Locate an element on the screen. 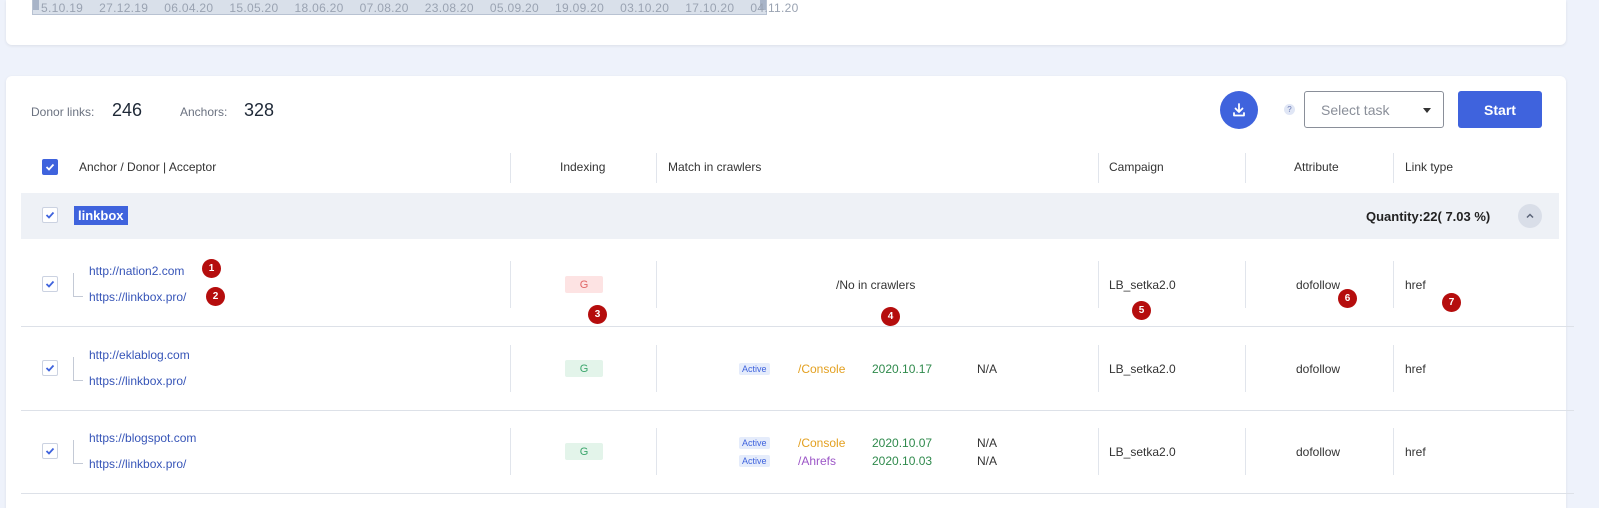 Image resolution: width=1599 pixels, height=508 pixels. chevron-up-icon is located at coordinates (1530, 216).